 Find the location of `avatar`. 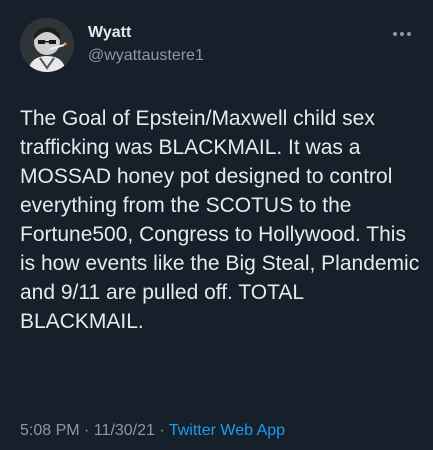

avatar is located at coordinates (47, 45).